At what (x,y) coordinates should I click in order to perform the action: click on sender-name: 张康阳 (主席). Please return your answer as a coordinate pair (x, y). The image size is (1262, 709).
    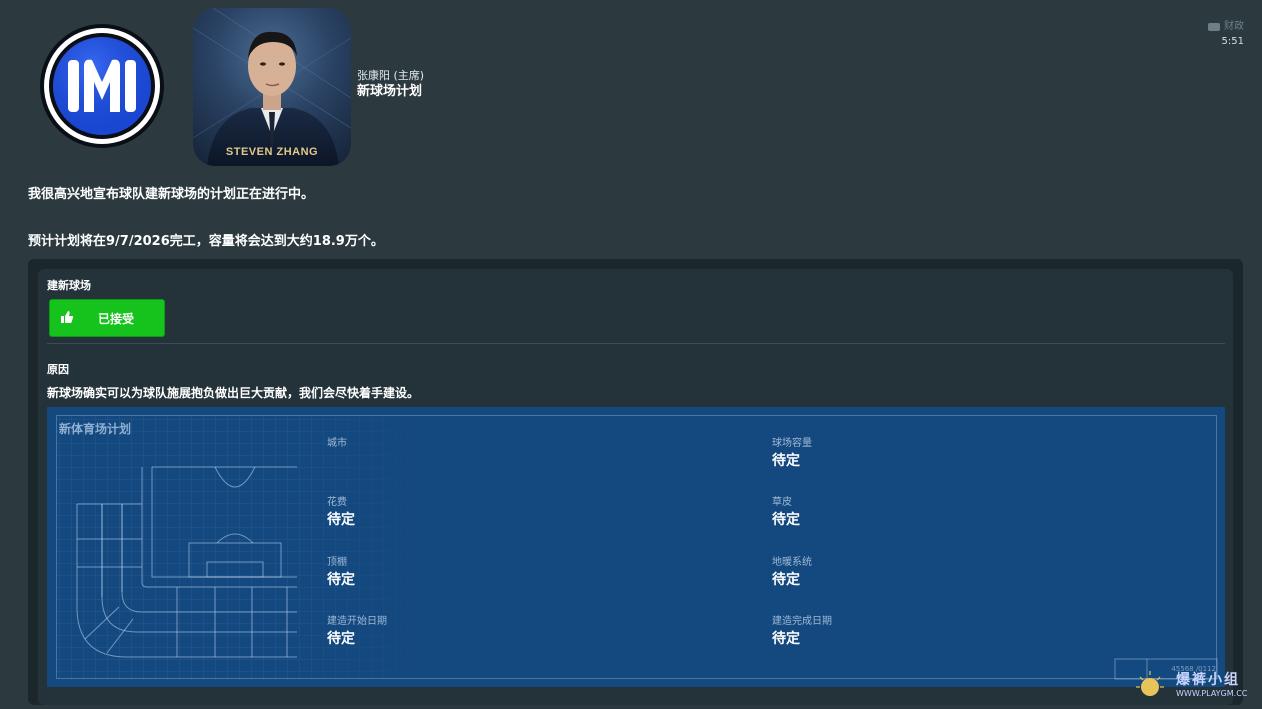
    Looking at the image, I should click on (391, 75).